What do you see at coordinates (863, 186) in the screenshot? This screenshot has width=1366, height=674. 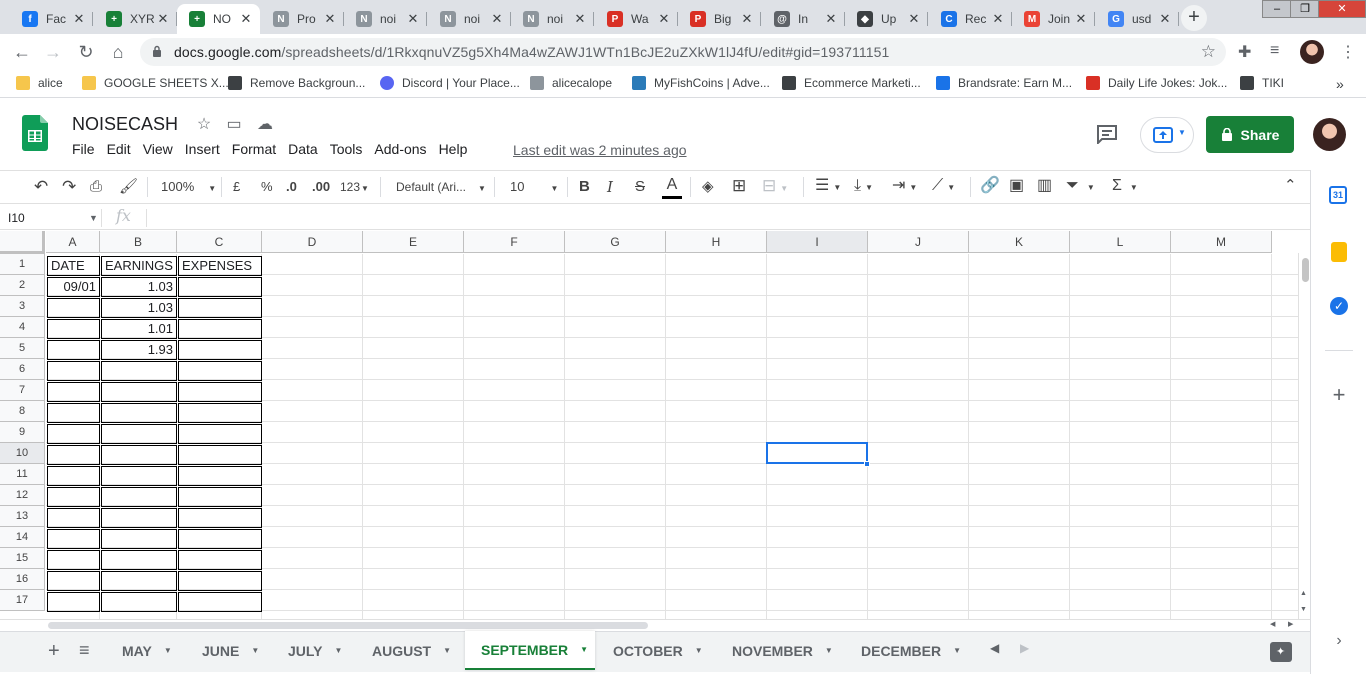 I see `vertical-align-icon: ⤓ ▼` at bounding box center [863, 186].